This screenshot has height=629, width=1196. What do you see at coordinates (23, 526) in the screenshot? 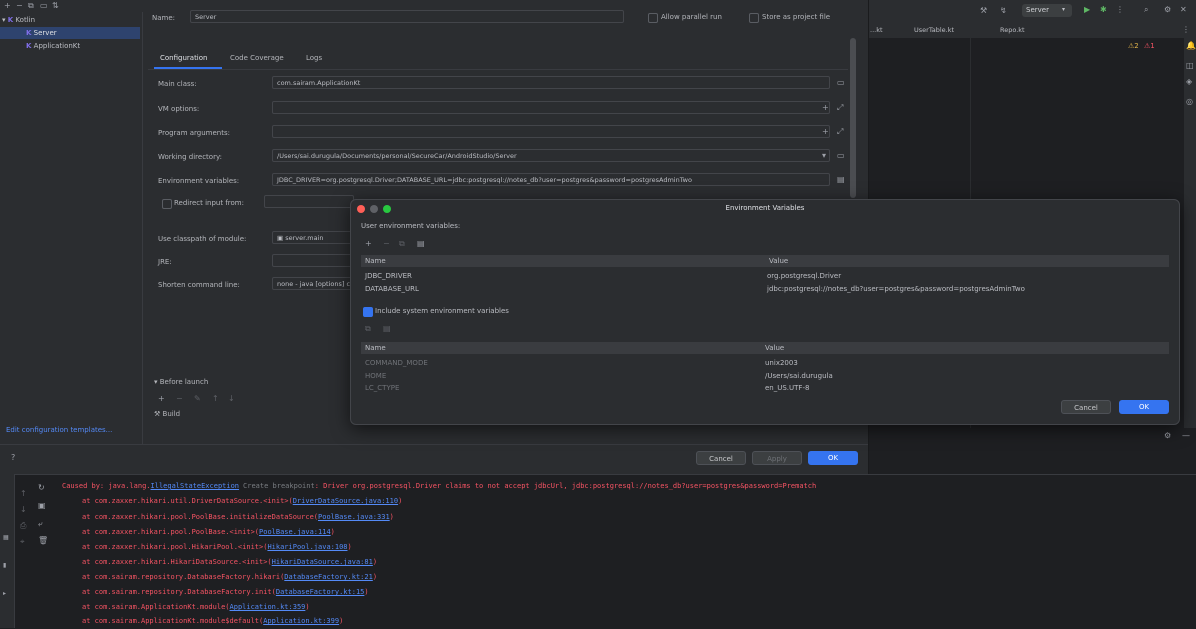
I see `print-icon: ⎙` at bounding box center [23, 526].